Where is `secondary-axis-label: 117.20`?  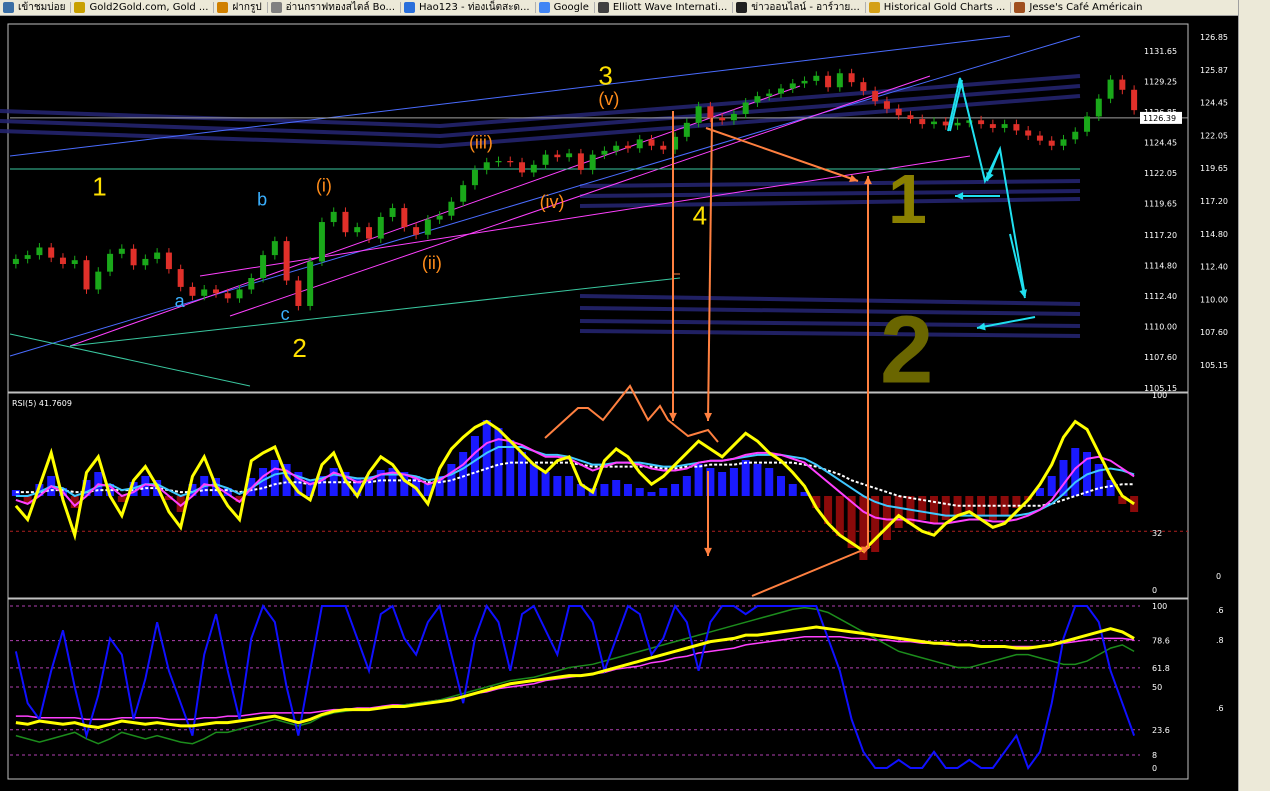 secondary-axis-label: 117.20 is located at coordinates (1214, 201).